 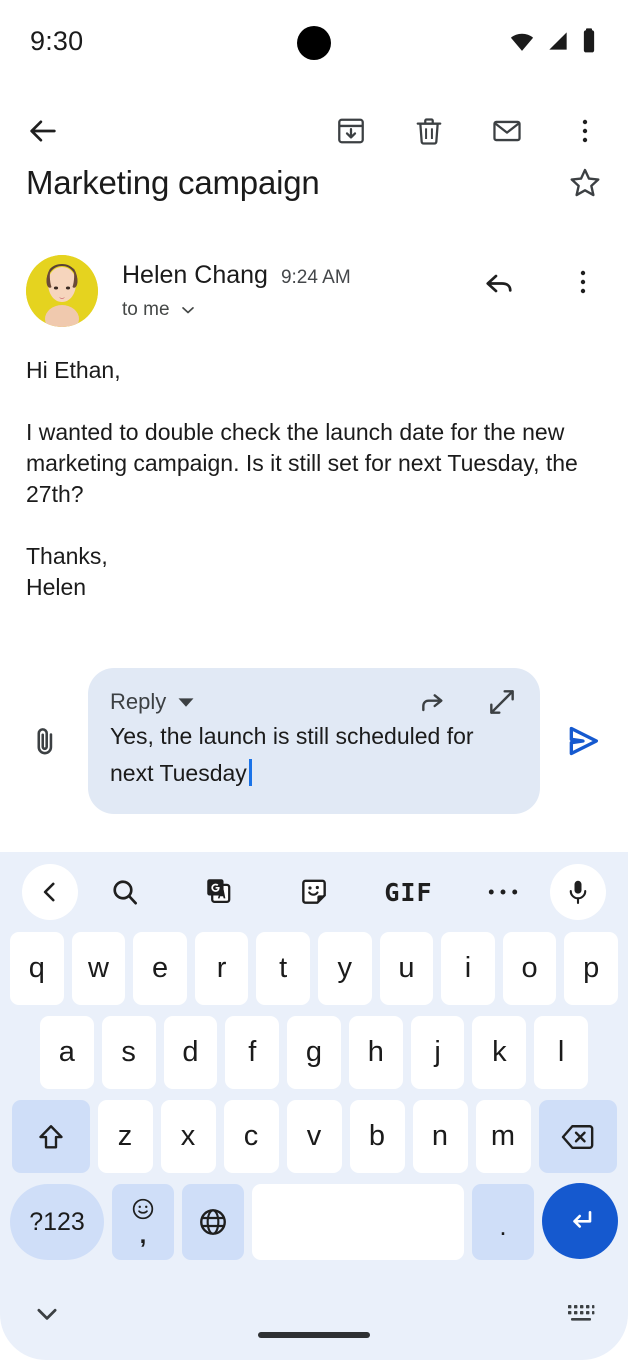 I want to click on expand-diagonal-icon, so click(x=502, y=702).